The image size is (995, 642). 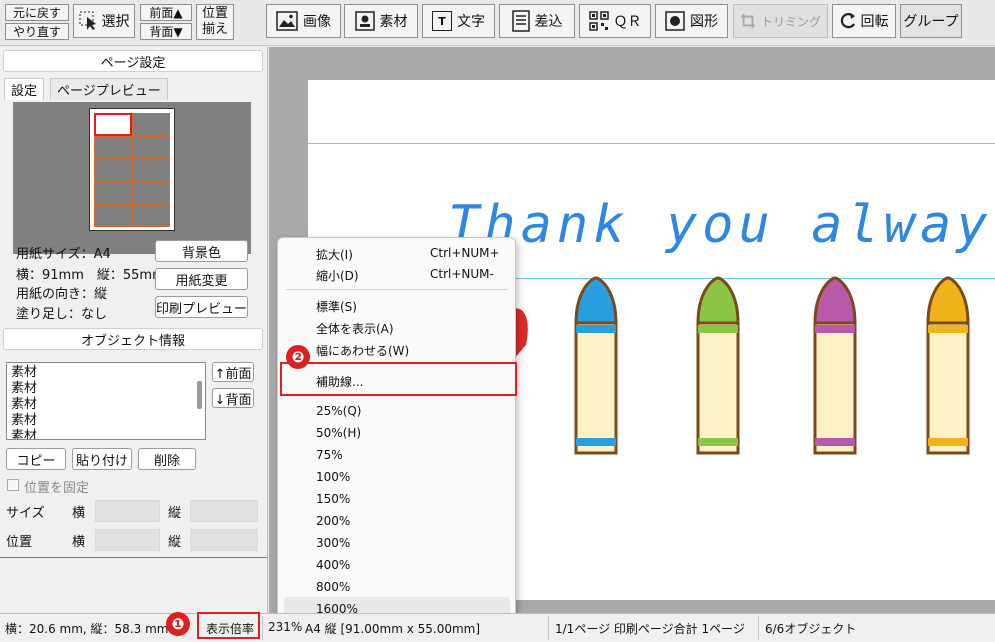 What do you see at coordinates (127, 511) in the screenshot?
I see `size-width-field` at bounding box center [127, 511].